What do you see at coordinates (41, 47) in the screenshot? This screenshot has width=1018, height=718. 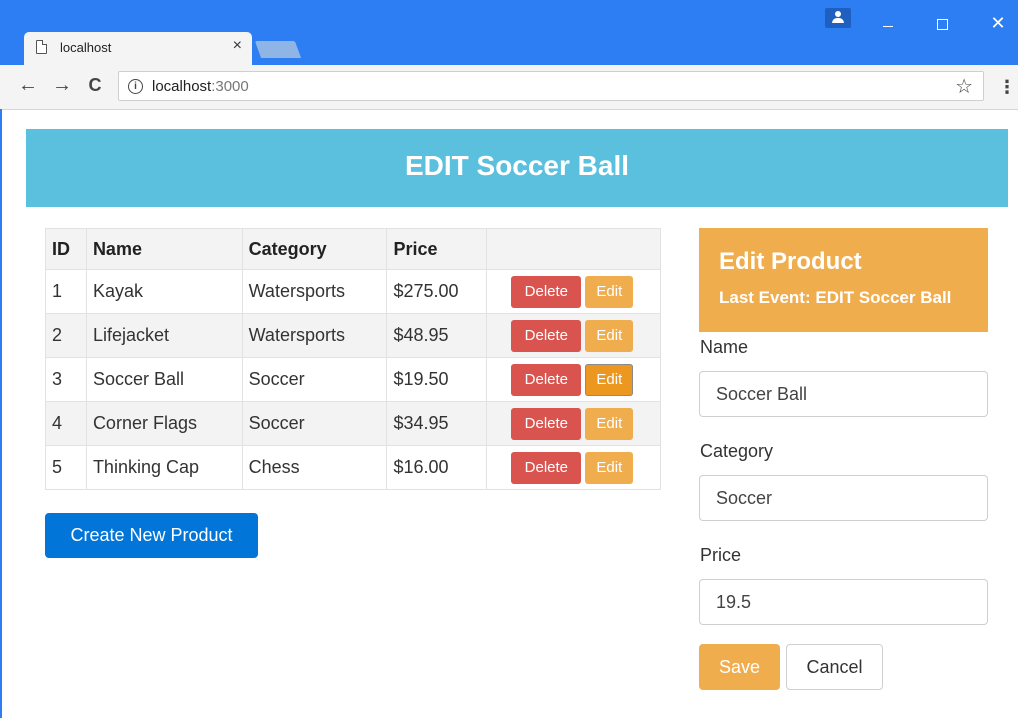 I see `page-icon` at bounding box center [41, 47].